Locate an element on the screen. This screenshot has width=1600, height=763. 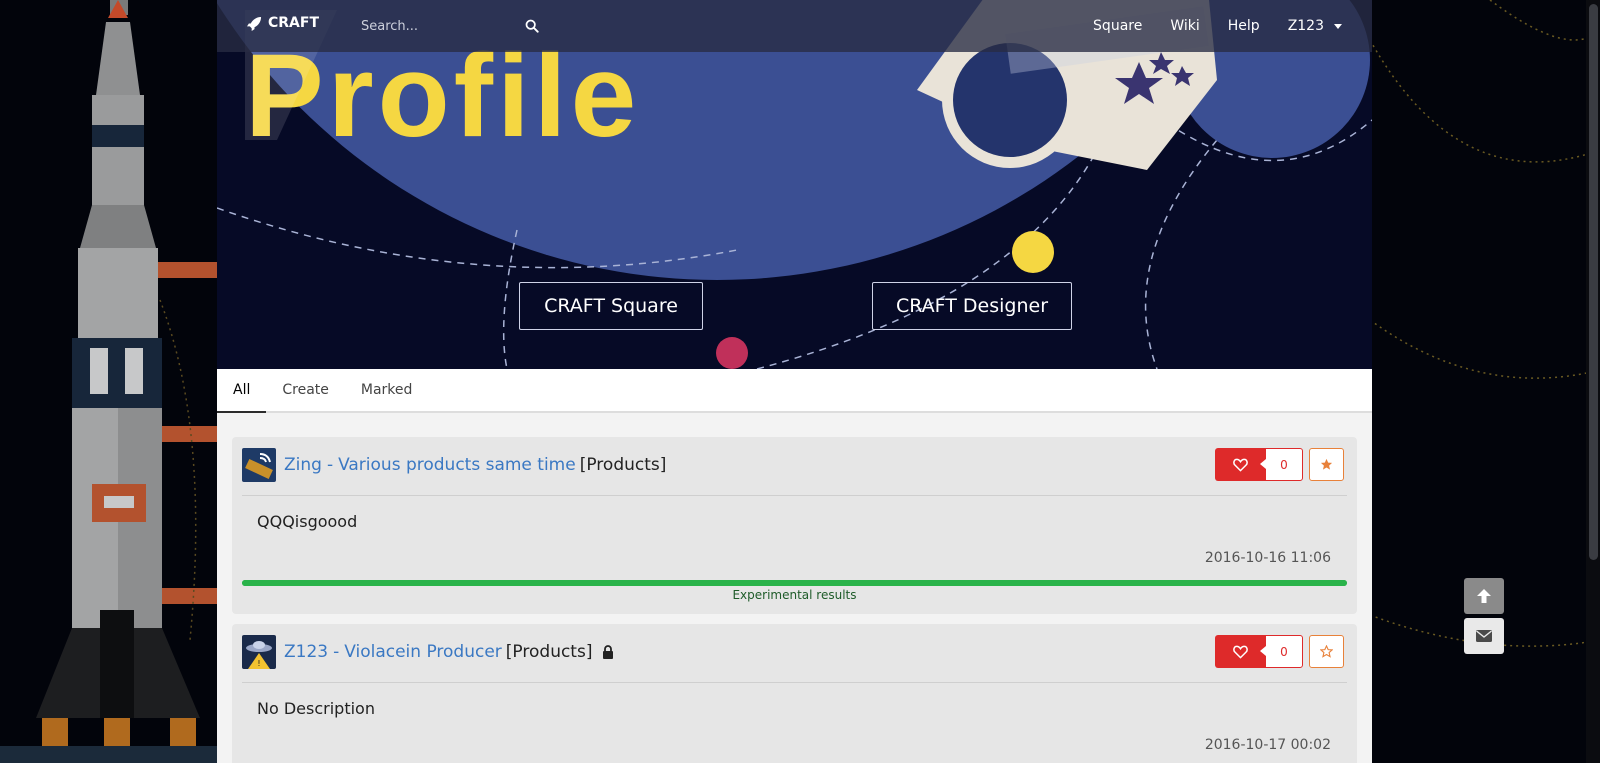
scrollbar-track is located at coordinates (1593, 381).